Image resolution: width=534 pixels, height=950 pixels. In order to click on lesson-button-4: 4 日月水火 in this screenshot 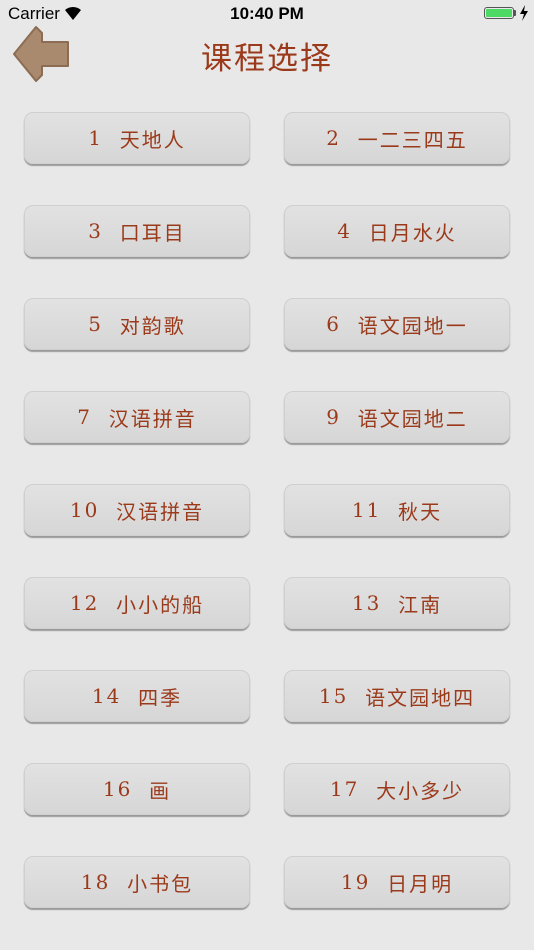, I will do `click(397, 231)`.